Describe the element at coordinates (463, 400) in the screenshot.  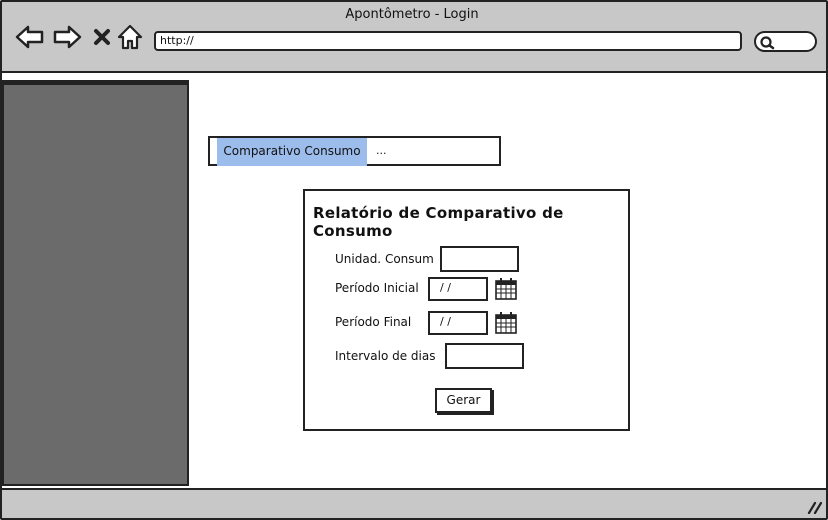
I see `gerar-button: Gerar` at that location.